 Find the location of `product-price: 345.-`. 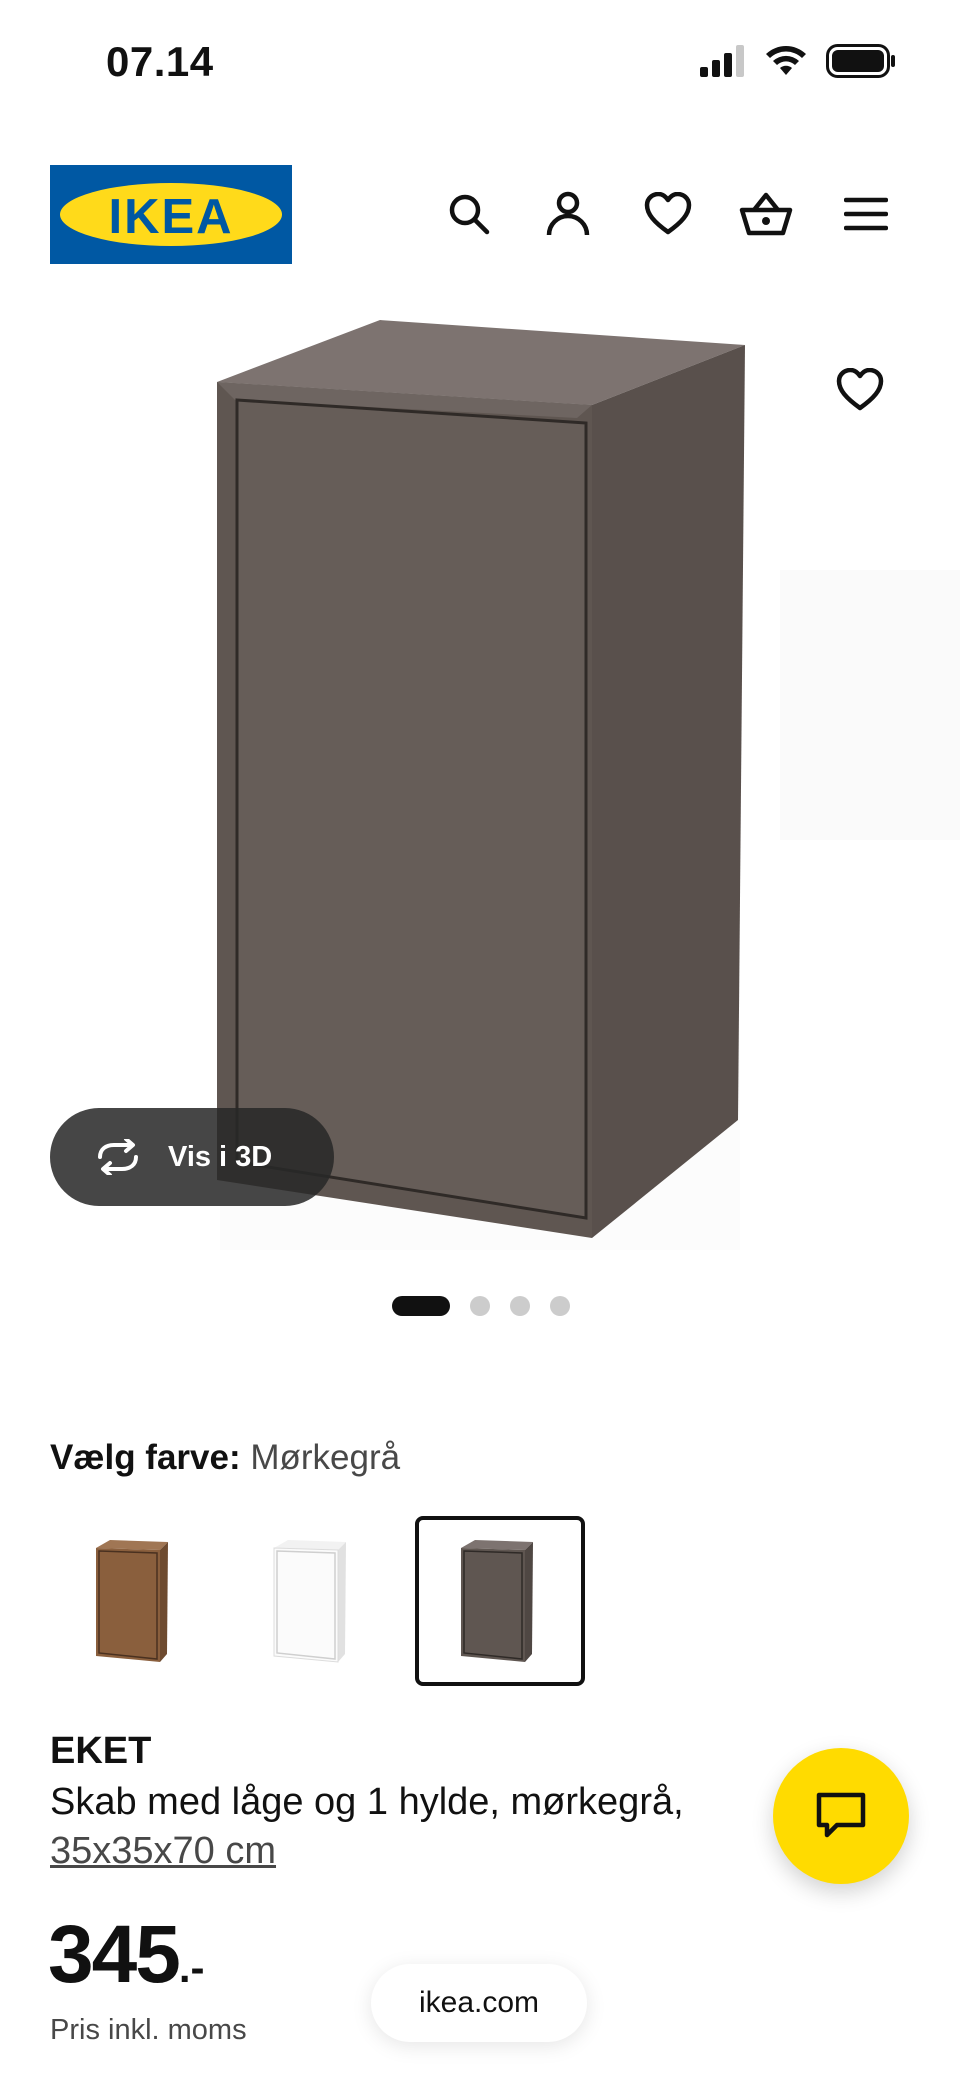

product-price: 345.- is located at coordinates (126, 1955).